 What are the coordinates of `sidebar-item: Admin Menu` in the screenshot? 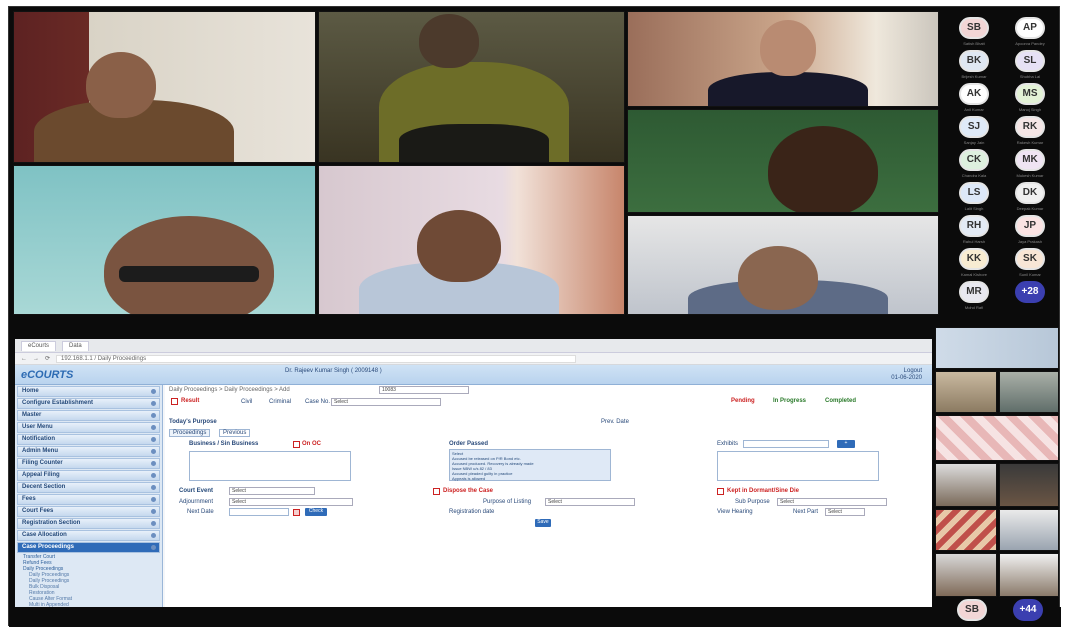 It's located at (88, 451).